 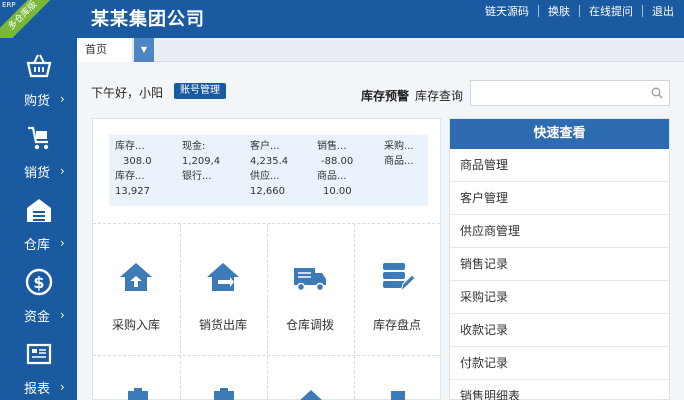 What do you see at coordinates (397, 297) in the screenshot?
I see `inventory-count-button: 库存盘点` at bounding box center [397, 297].